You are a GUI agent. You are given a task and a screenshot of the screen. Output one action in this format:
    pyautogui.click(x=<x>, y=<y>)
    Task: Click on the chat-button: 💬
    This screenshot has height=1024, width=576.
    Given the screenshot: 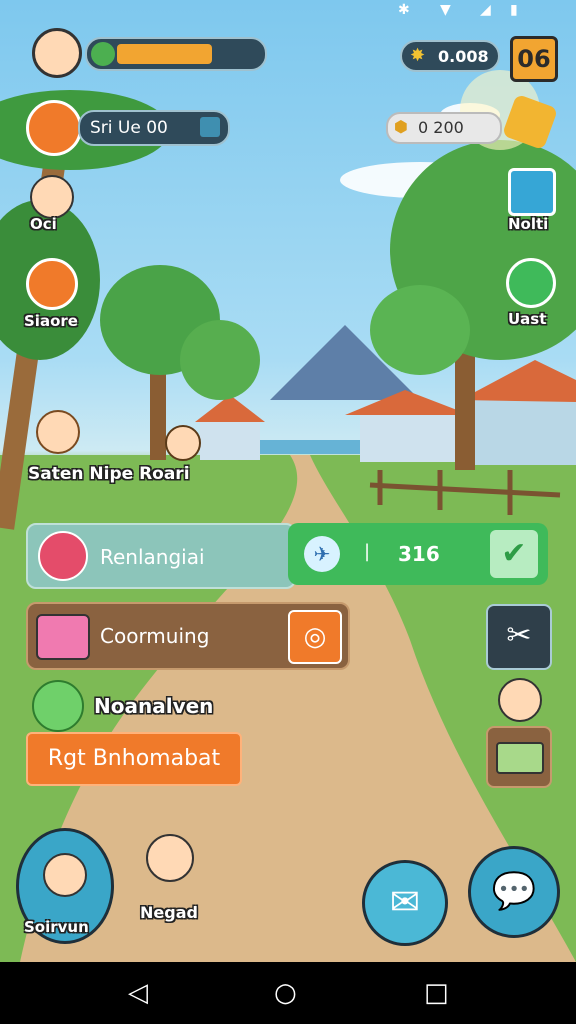 What is the action you would take?
    pyautogui.click(x=514, y=892)
    